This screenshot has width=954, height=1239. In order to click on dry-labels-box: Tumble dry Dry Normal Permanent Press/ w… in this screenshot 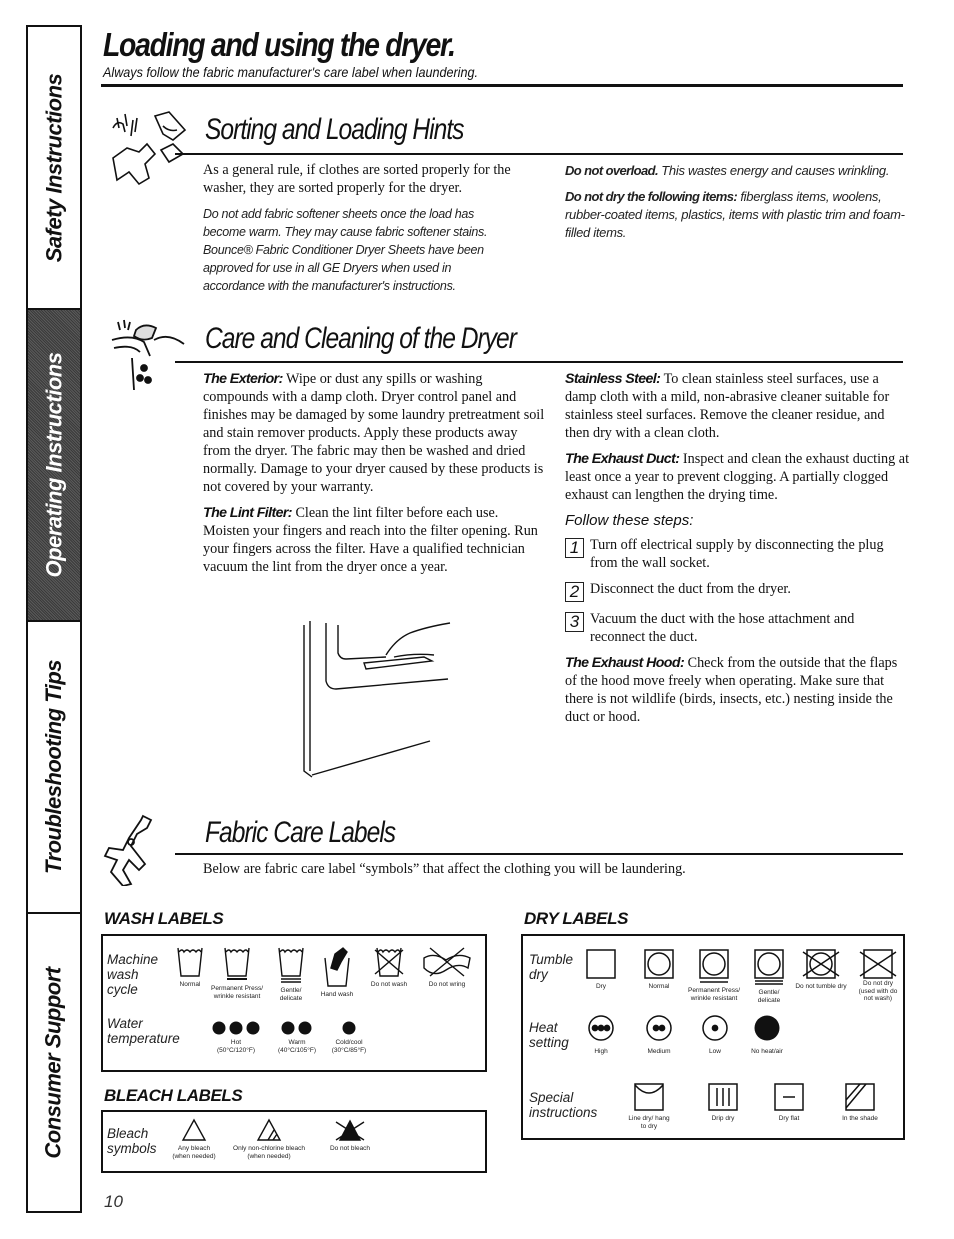, I will do `click(713, 1037)`.